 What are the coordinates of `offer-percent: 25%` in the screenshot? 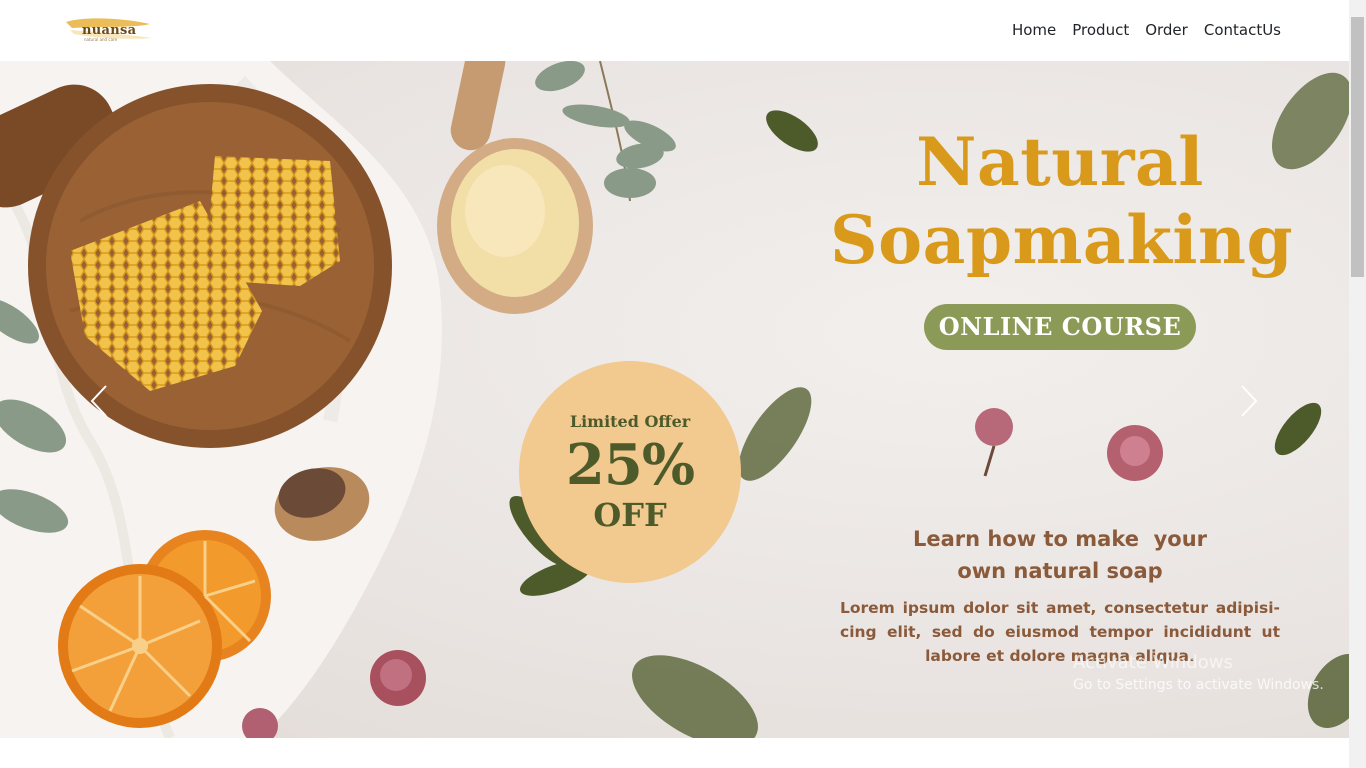 It's located at (630, 465).